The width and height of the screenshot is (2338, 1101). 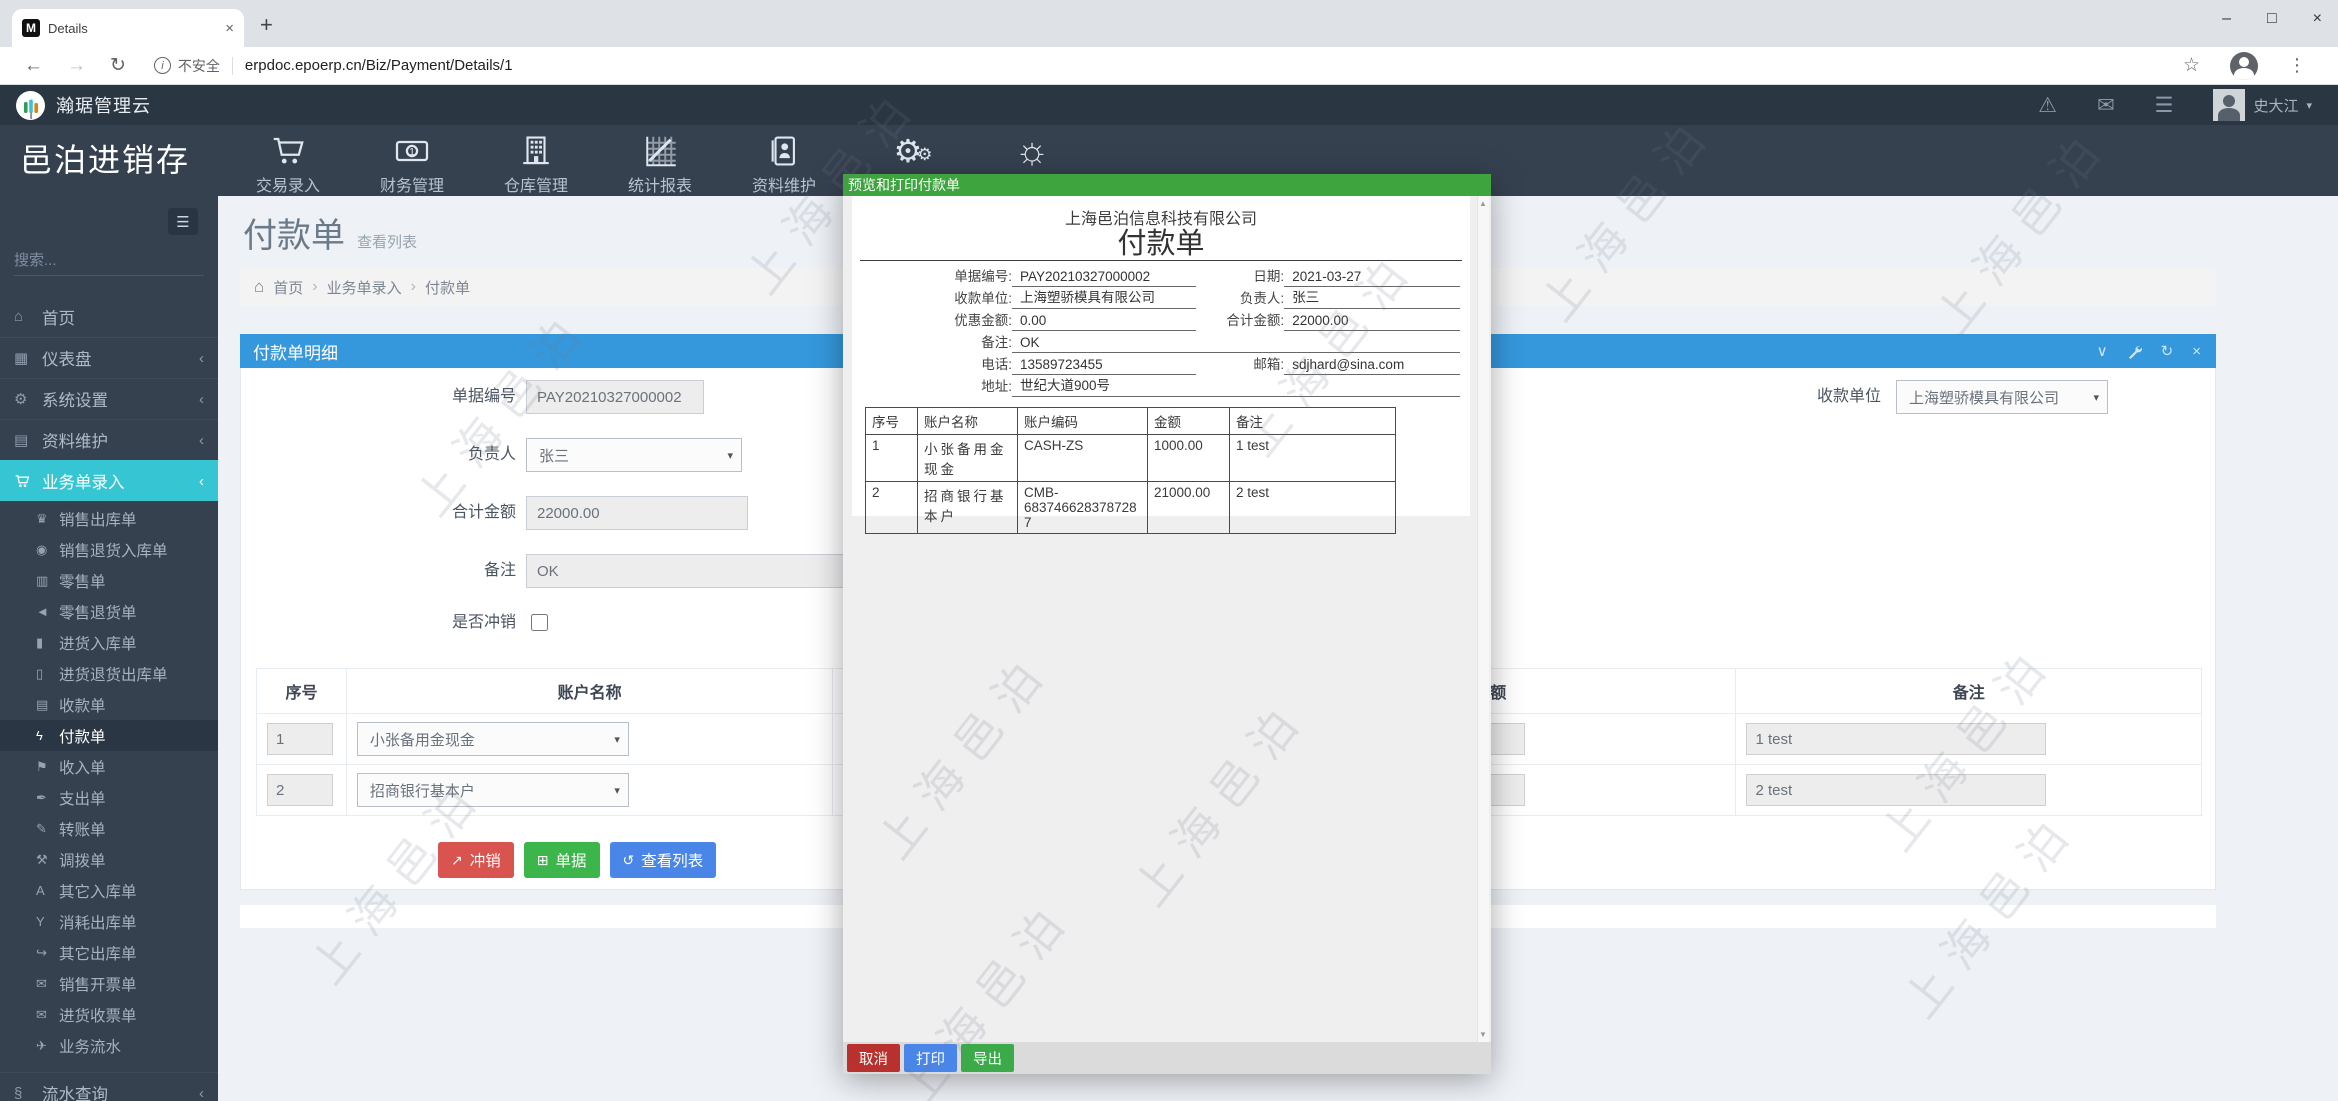 I want to click on search-input, so click(x=113, y=260).